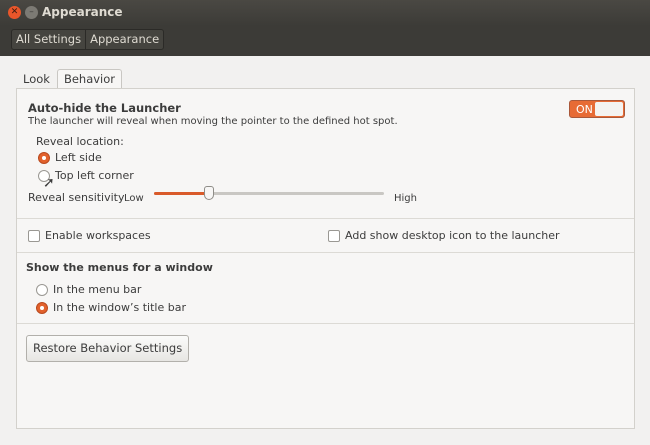 This screenshot has width=650, height=445. Describe the element at coordinates (36, 79) in the screenshot. I see `tab-look: Look` at that location.